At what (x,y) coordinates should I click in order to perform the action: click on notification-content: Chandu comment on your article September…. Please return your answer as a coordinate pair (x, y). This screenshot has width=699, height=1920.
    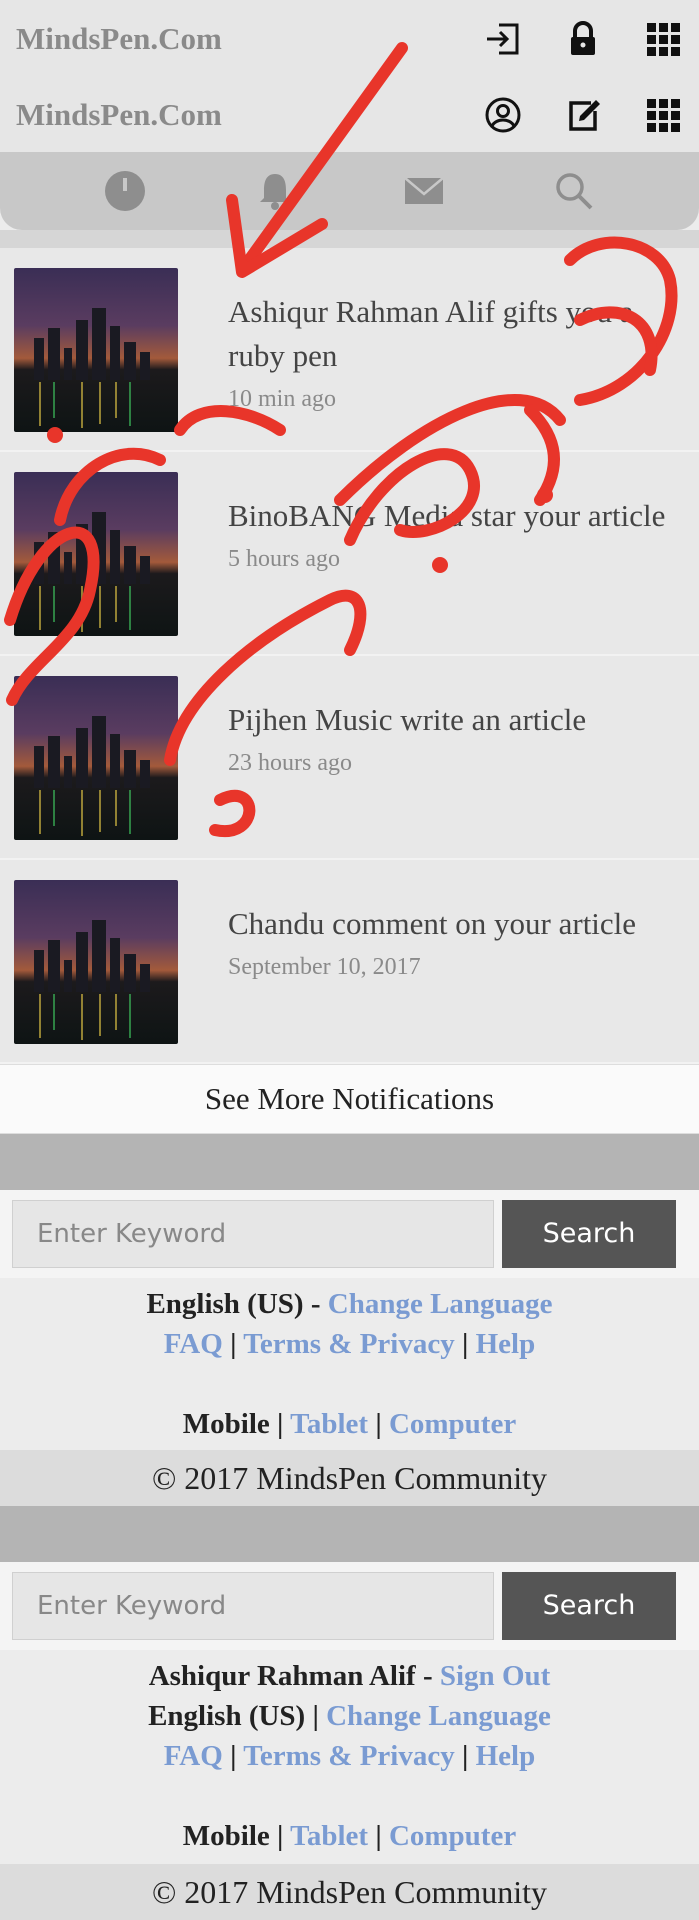
    Looking at the image, I should click on (432, 930).